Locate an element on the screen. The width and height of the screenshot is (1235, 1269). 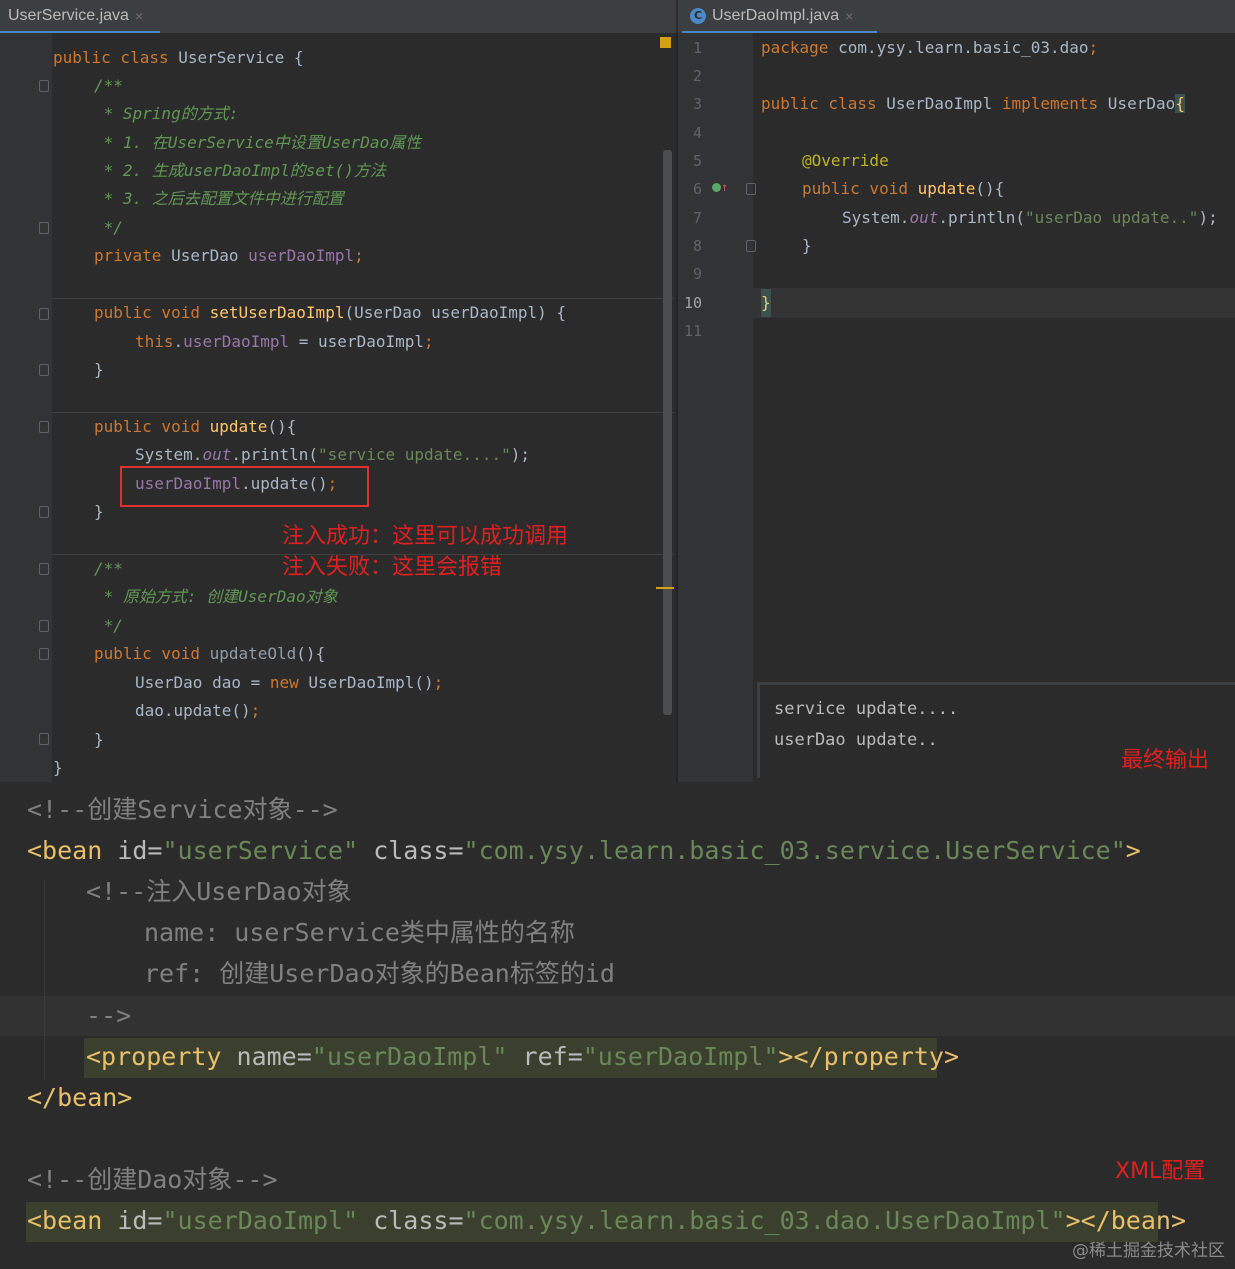
tab-label: UserService.java is located at coordinates (68, 15).